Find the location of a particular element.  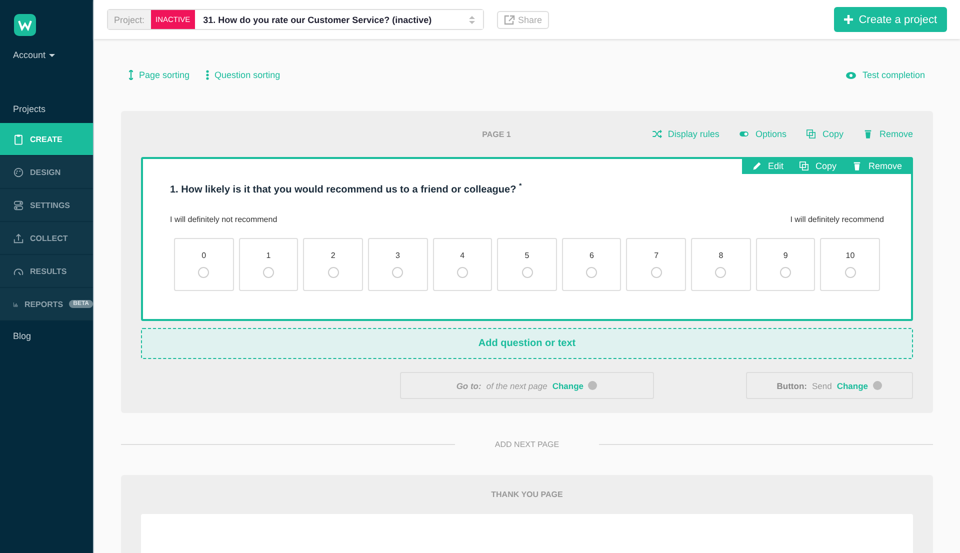

eye-icon is located at coordinates (851, 75).